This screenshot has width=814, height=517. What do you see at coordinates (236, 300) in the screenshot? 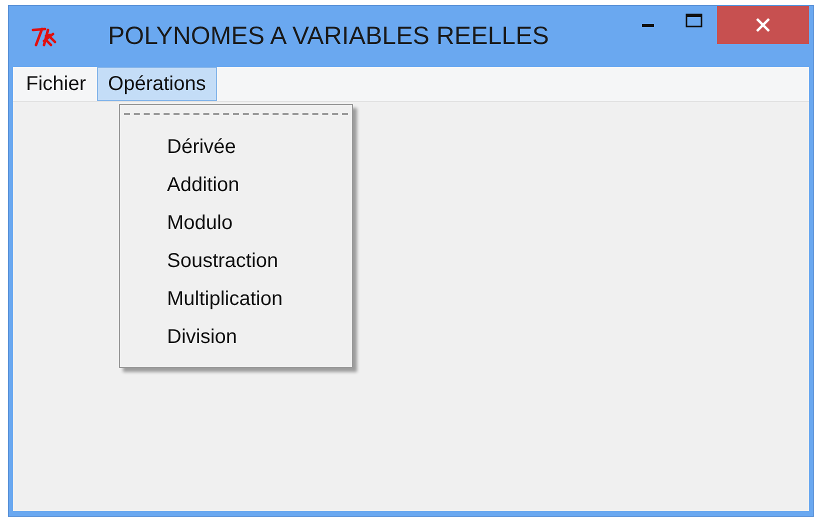
I see `menu-entry: Multiplication` at bounding box center [236, 300].